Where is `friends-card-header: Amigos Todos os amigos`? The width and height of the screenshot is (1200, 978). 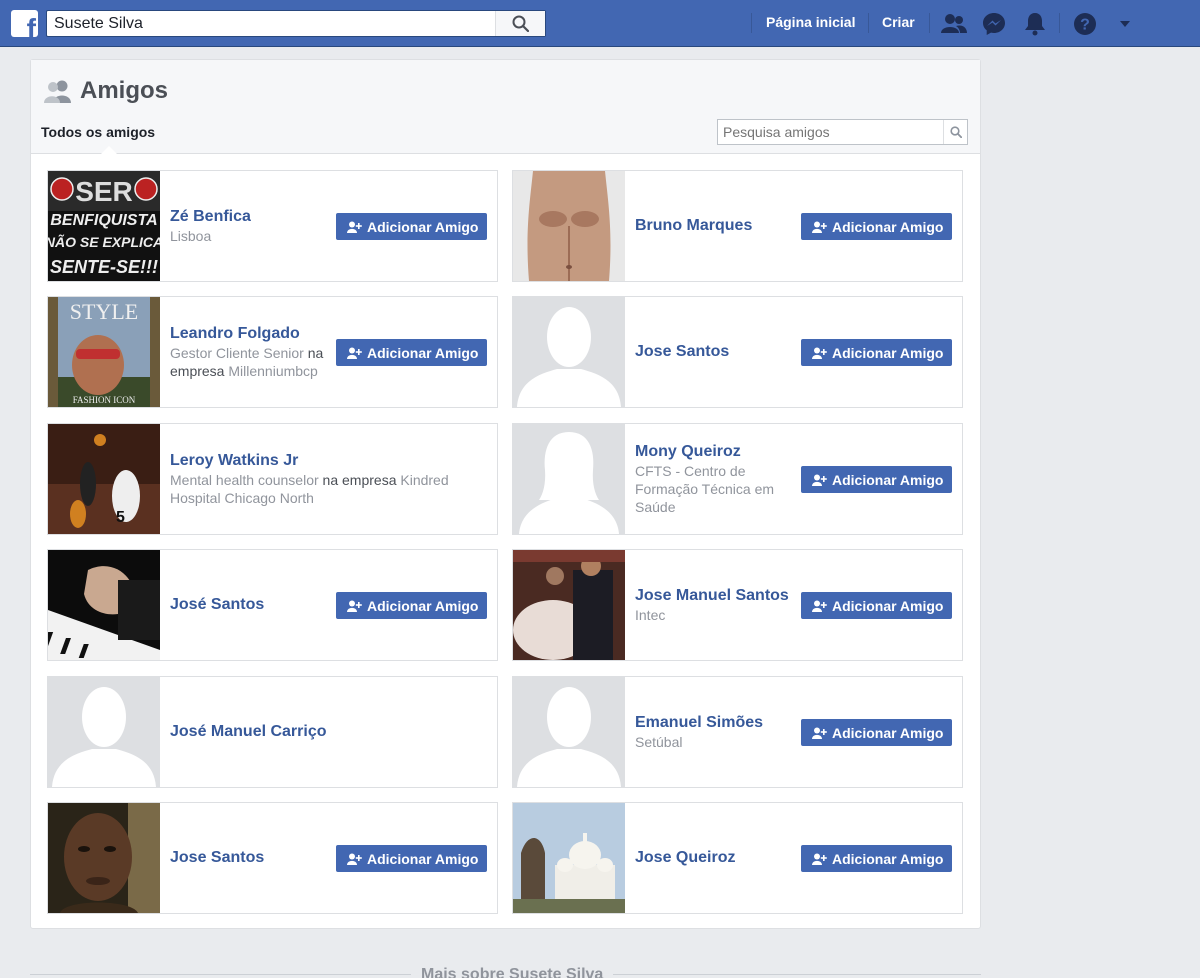
friends-card-header: Amigos Todos os amigos is located at coordinates (505, 107).